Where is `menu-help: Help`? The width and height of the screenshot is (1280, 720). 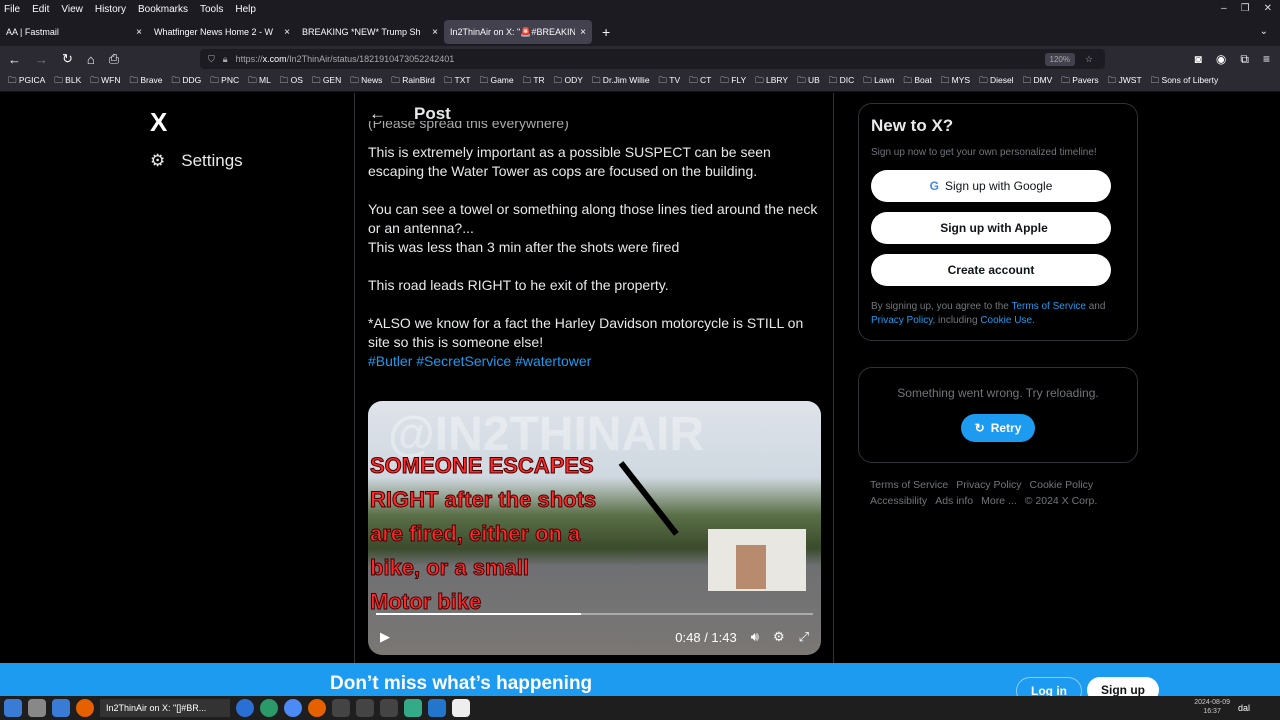 menu-help: Help is located at coordinates (245, 9).